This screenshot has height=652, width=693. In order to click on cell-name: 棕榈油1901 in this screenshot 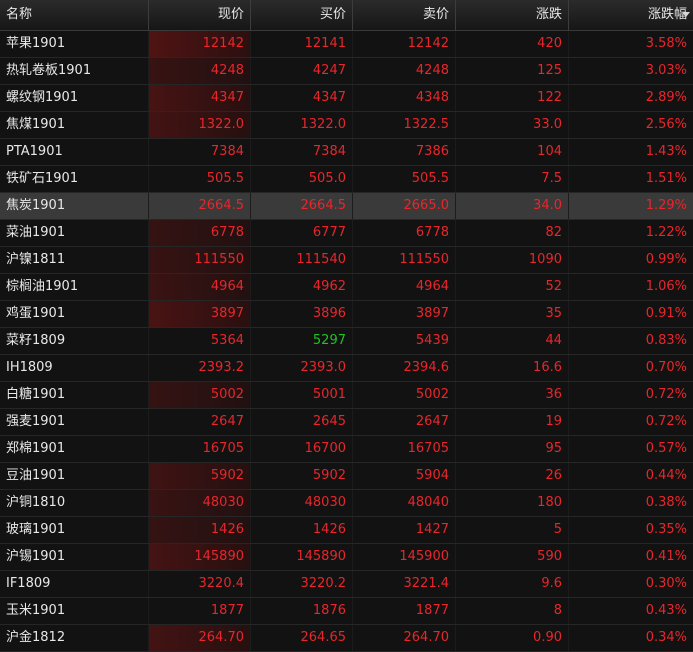, I will do `click(74, 287)`.